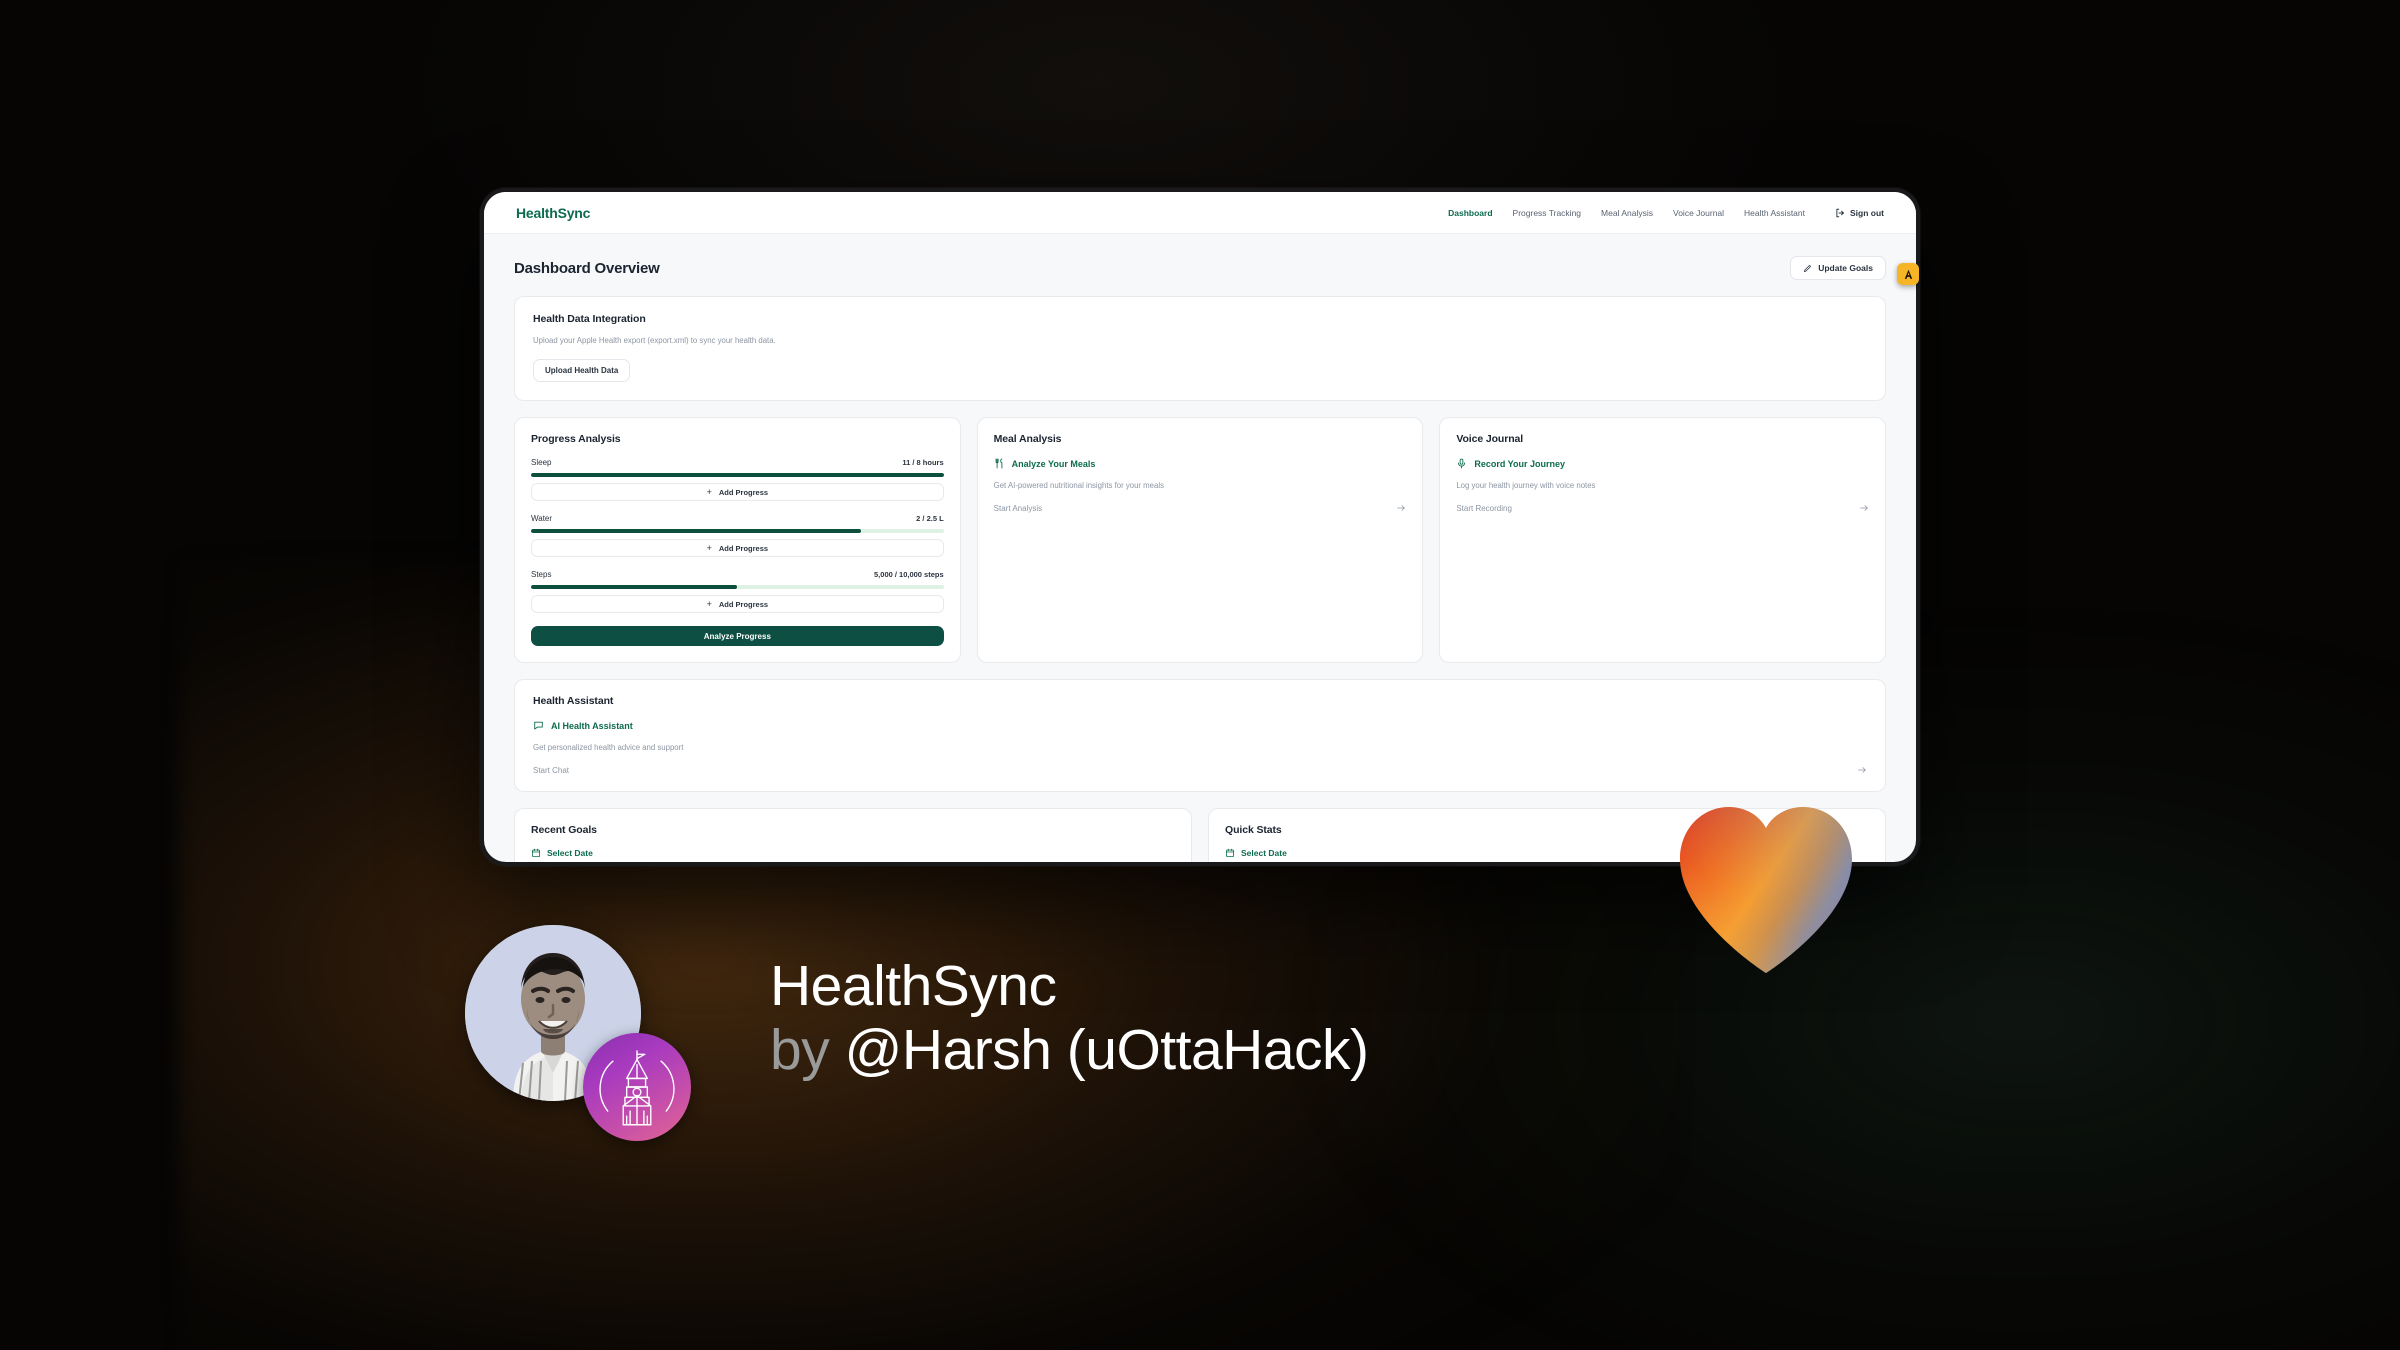 The image size is (2400, 1350). I want to click on progress-bar-fill-sleep, so click(737, 475).